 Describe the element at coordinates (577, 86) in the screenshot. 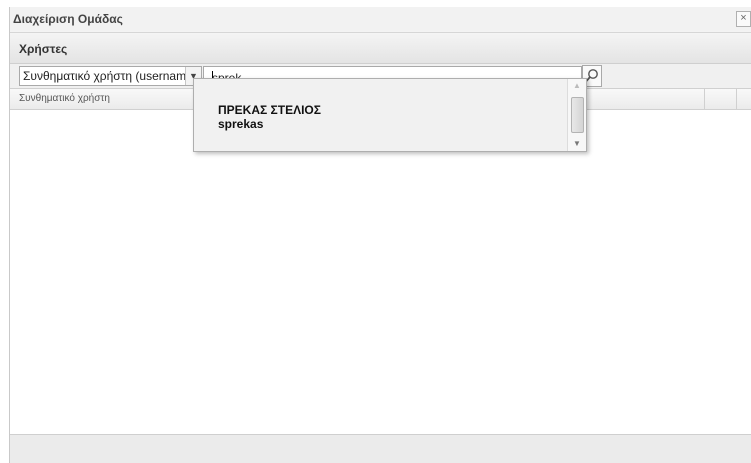

I see `arrow-up-icon: ▲` at that location.